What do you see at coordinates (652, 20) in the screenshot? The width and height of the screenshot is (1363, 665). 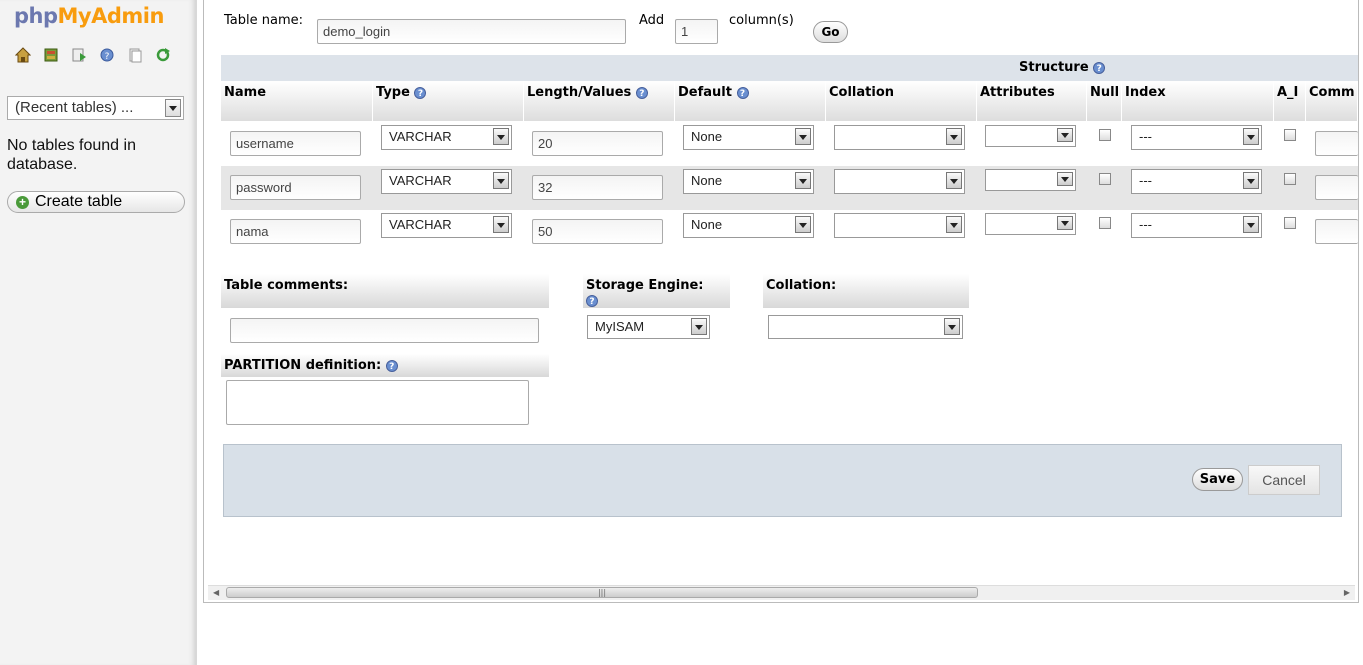 I see `add-label: Add` at bounding box center [652, 20].